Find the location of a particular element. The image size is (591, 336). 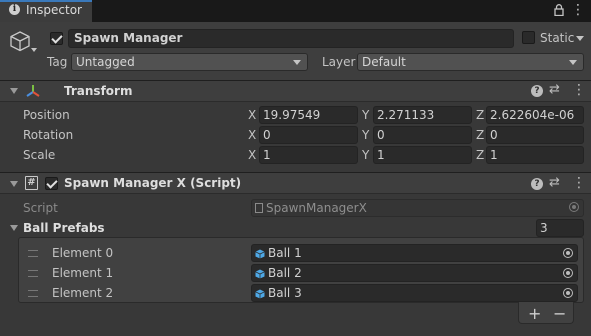

layer-label: Layer is located at coordinates (339, 62).